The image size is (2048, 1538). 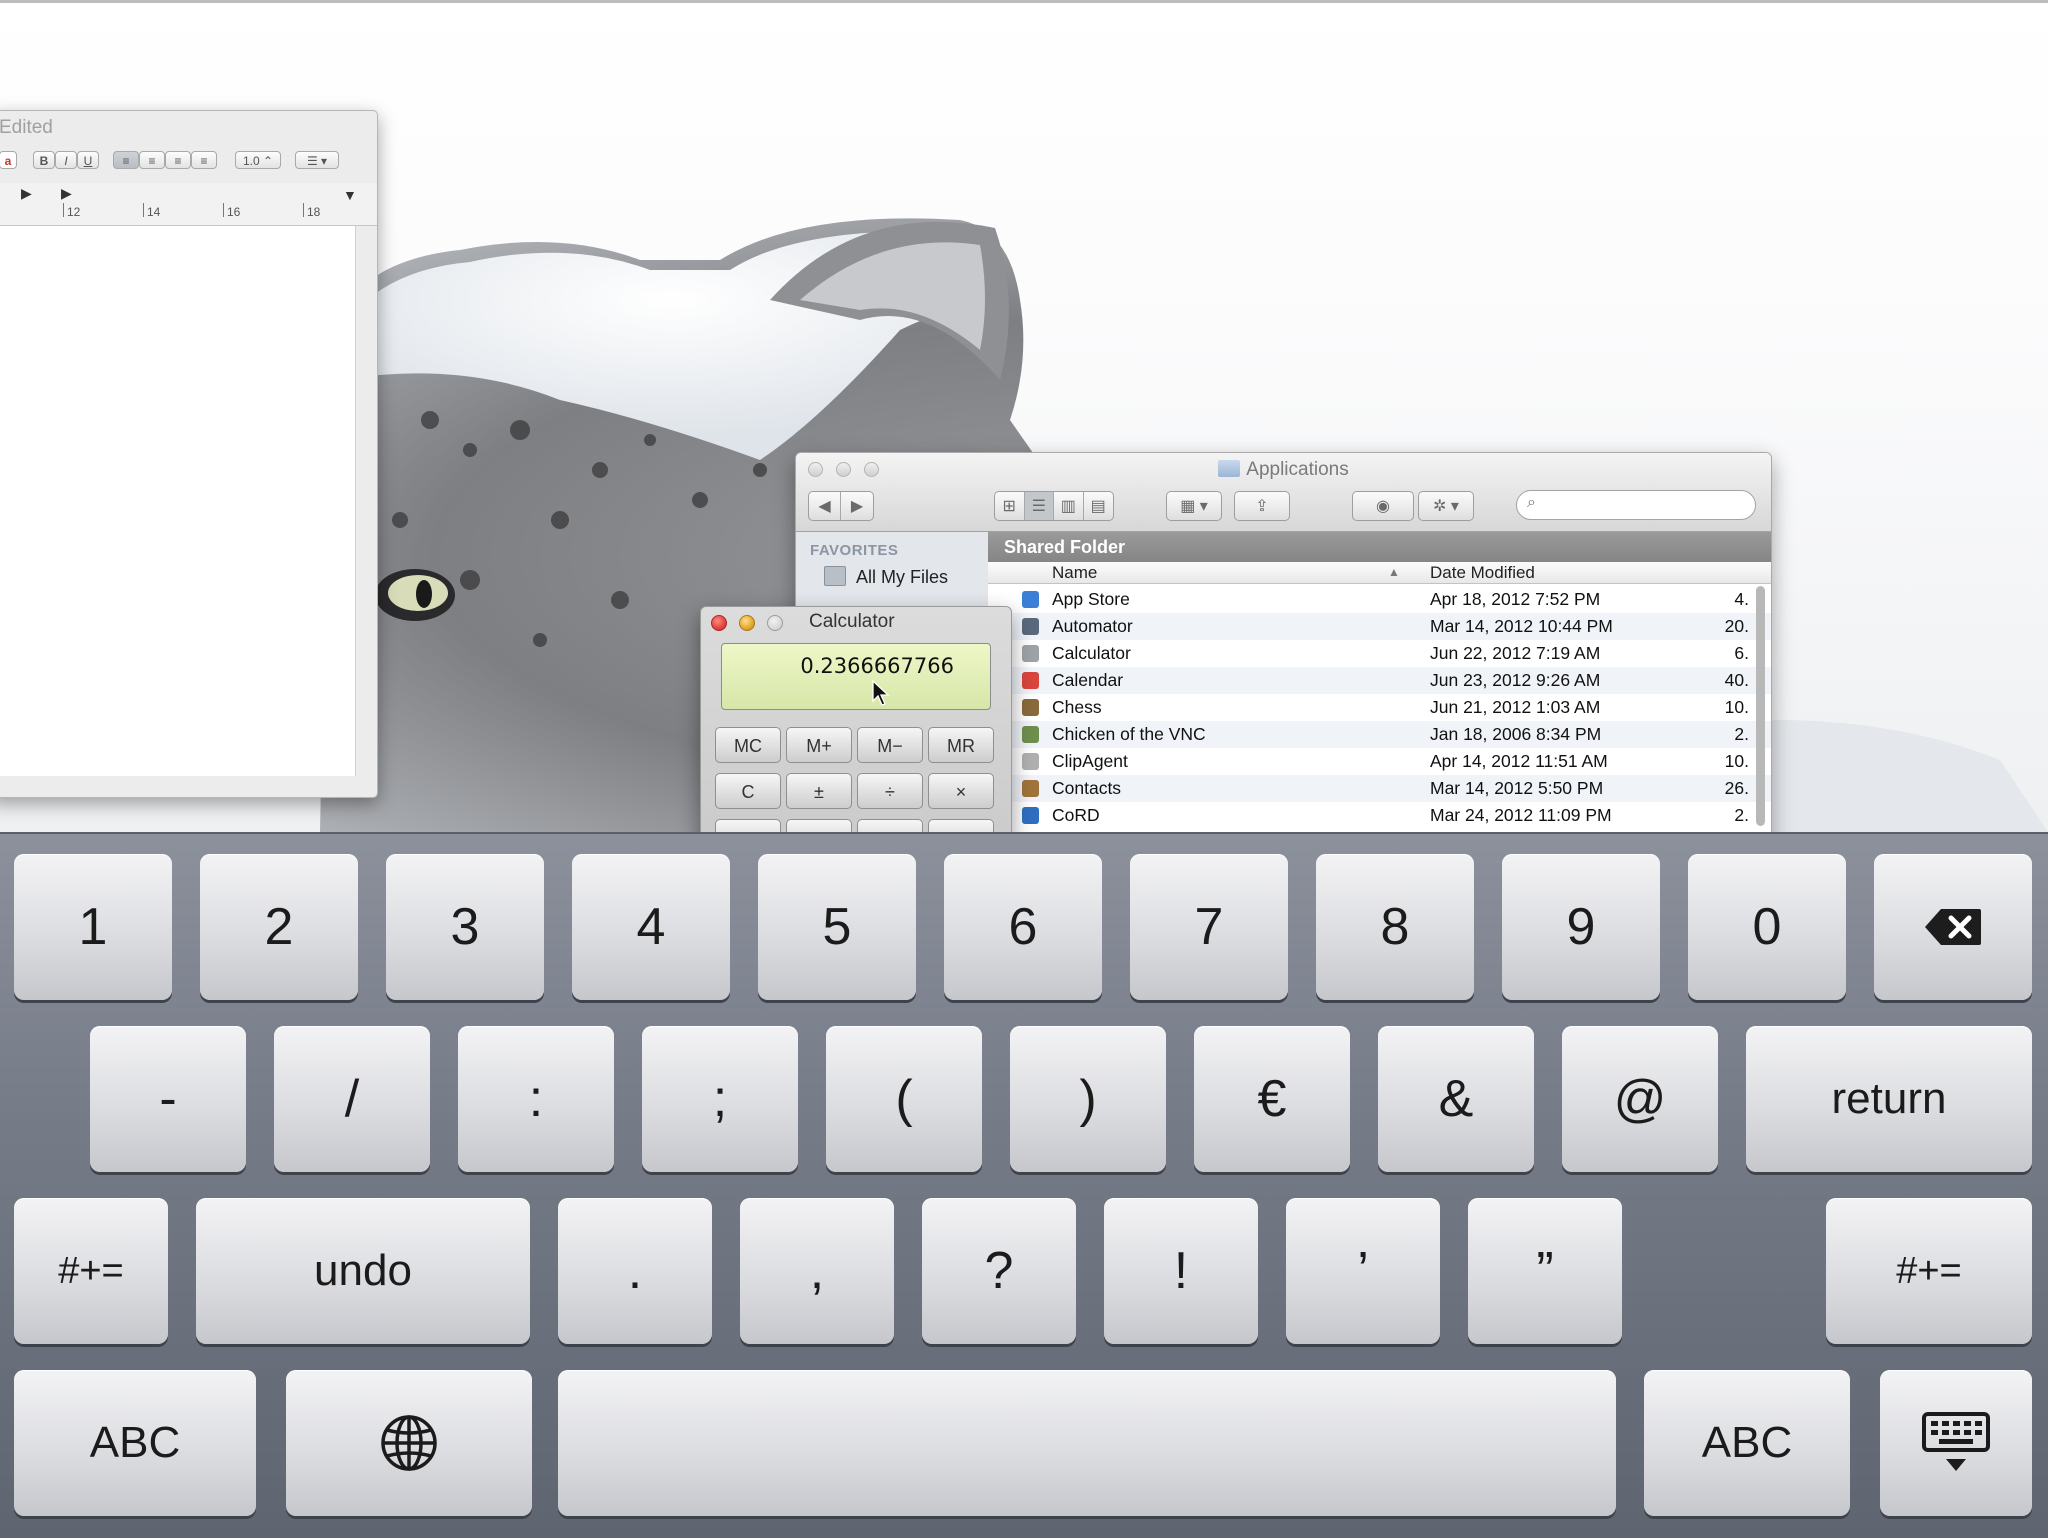 I want to click on vertical-scrollbar, so click(x=1760, y=706).